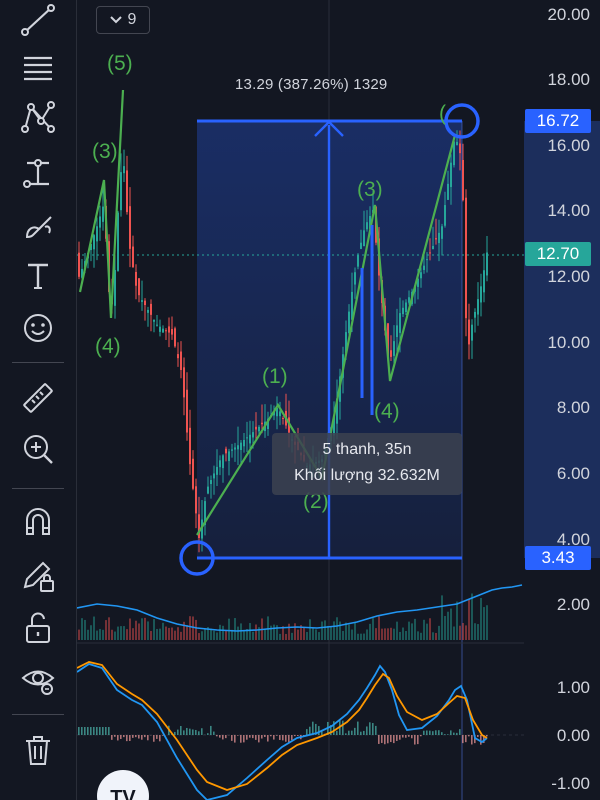  I want to click on projection-tool, so click(38, 173).